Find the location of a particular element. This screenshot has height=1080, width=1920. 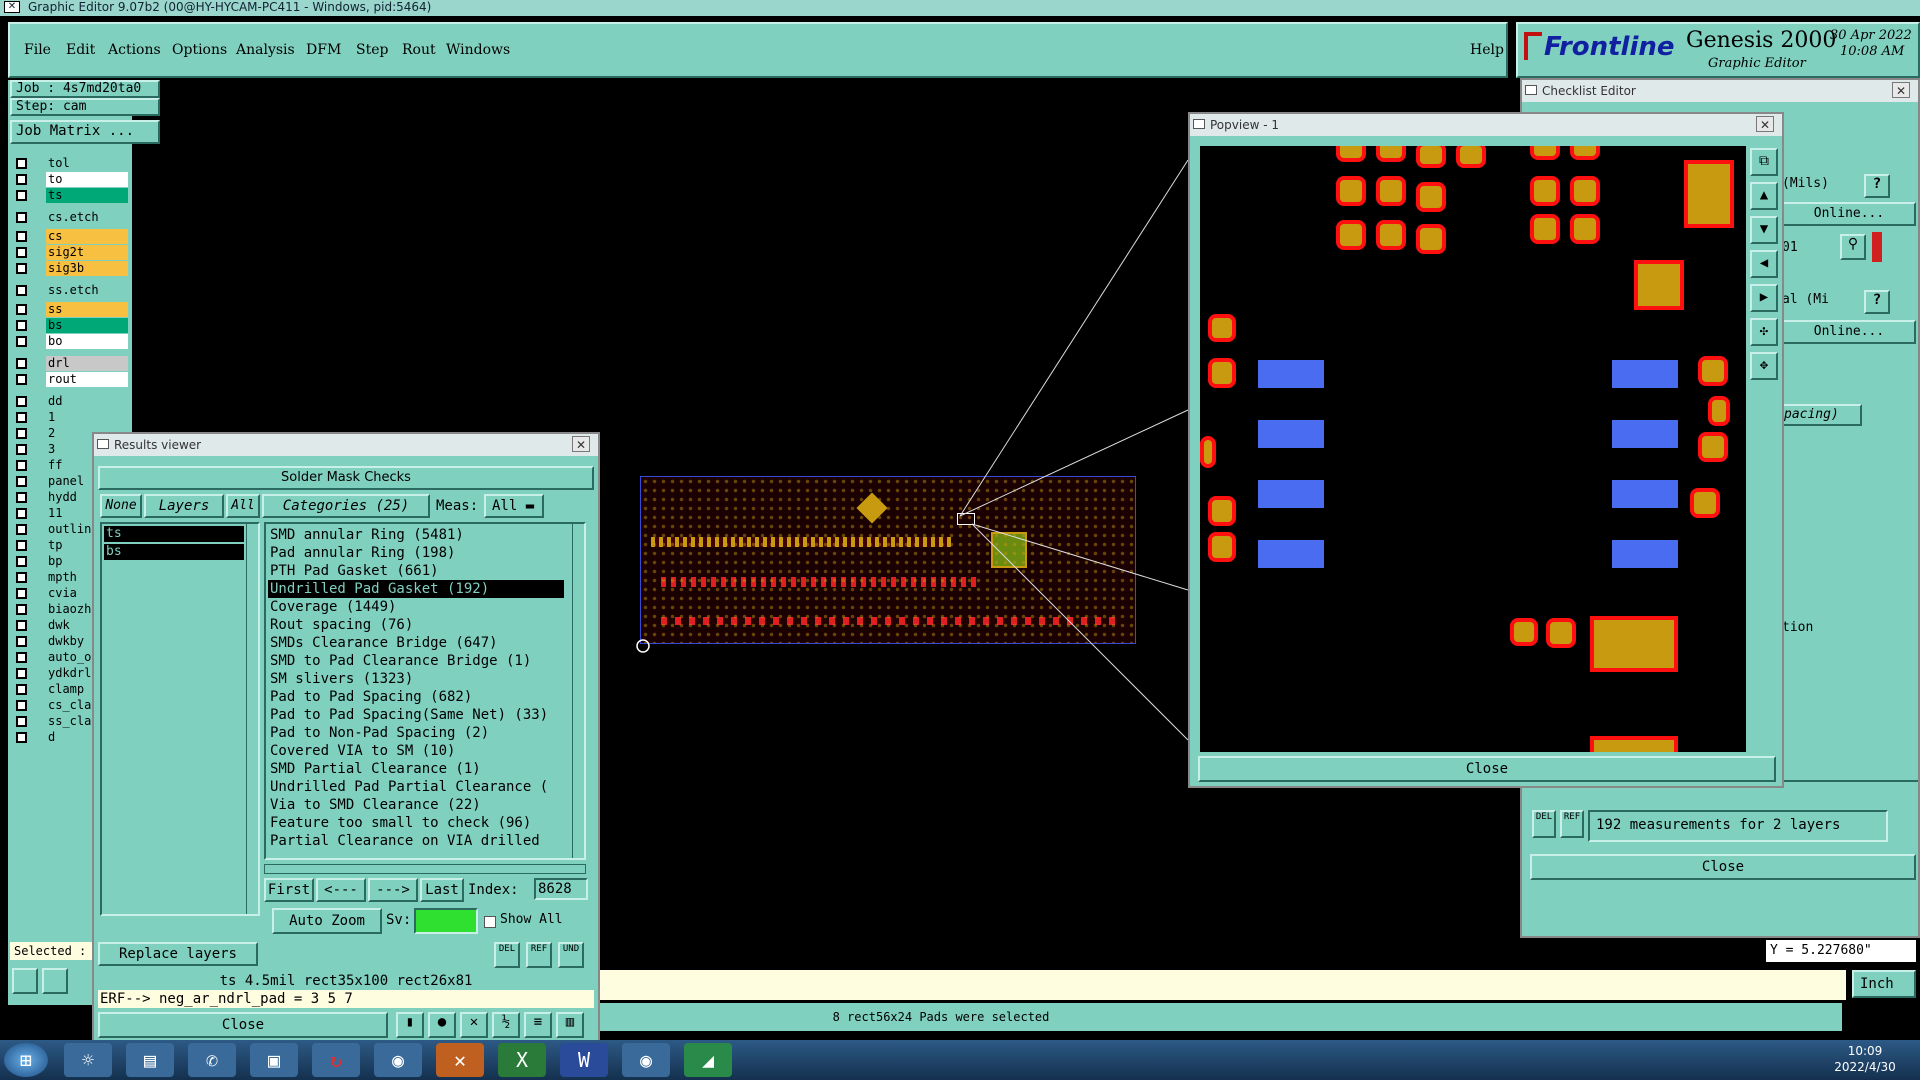

category-item: SMD Partial Clearance (1) is located at coordinates (374, 769).